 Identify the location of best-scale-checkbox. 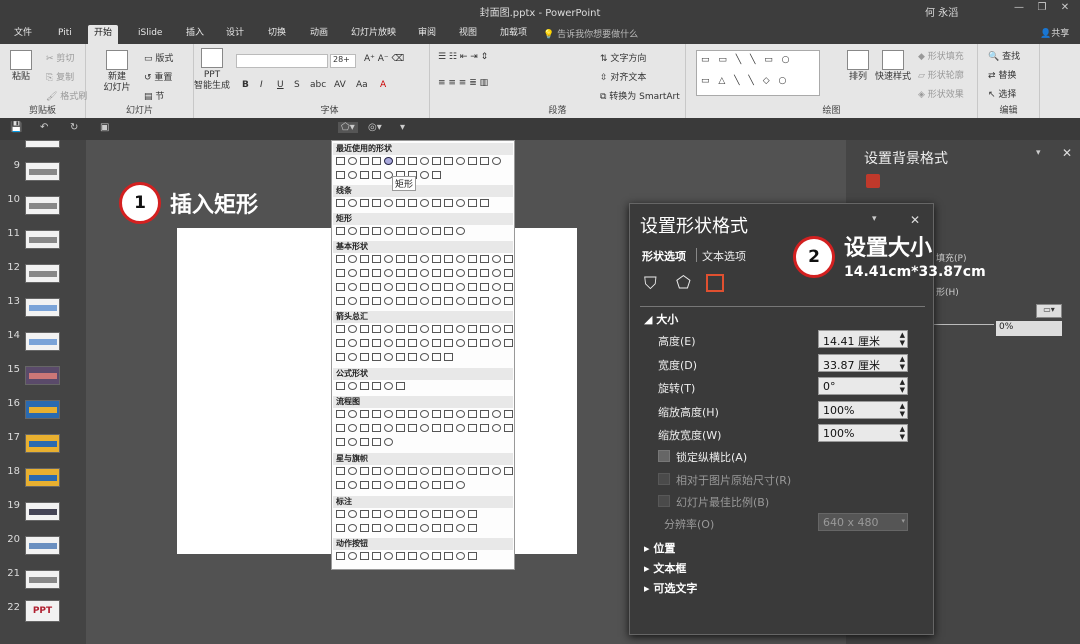
(664, 501).